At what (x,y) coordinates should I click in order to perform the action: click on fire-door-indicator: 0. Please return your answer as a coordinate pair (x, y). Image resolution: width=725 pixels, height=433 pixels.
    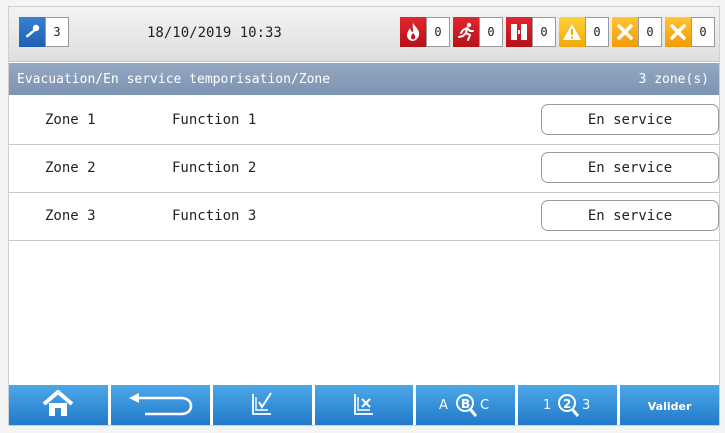
    Looking at the image, I should click on (531, 32).